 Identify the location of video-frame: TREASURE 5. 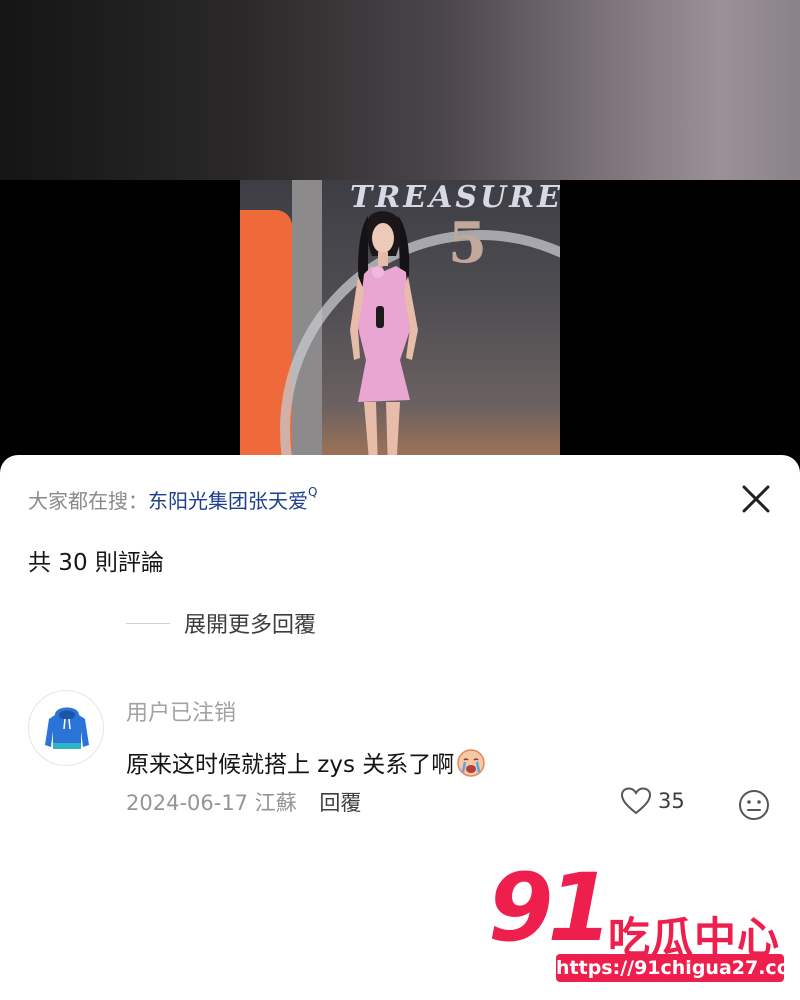
(400, 330).